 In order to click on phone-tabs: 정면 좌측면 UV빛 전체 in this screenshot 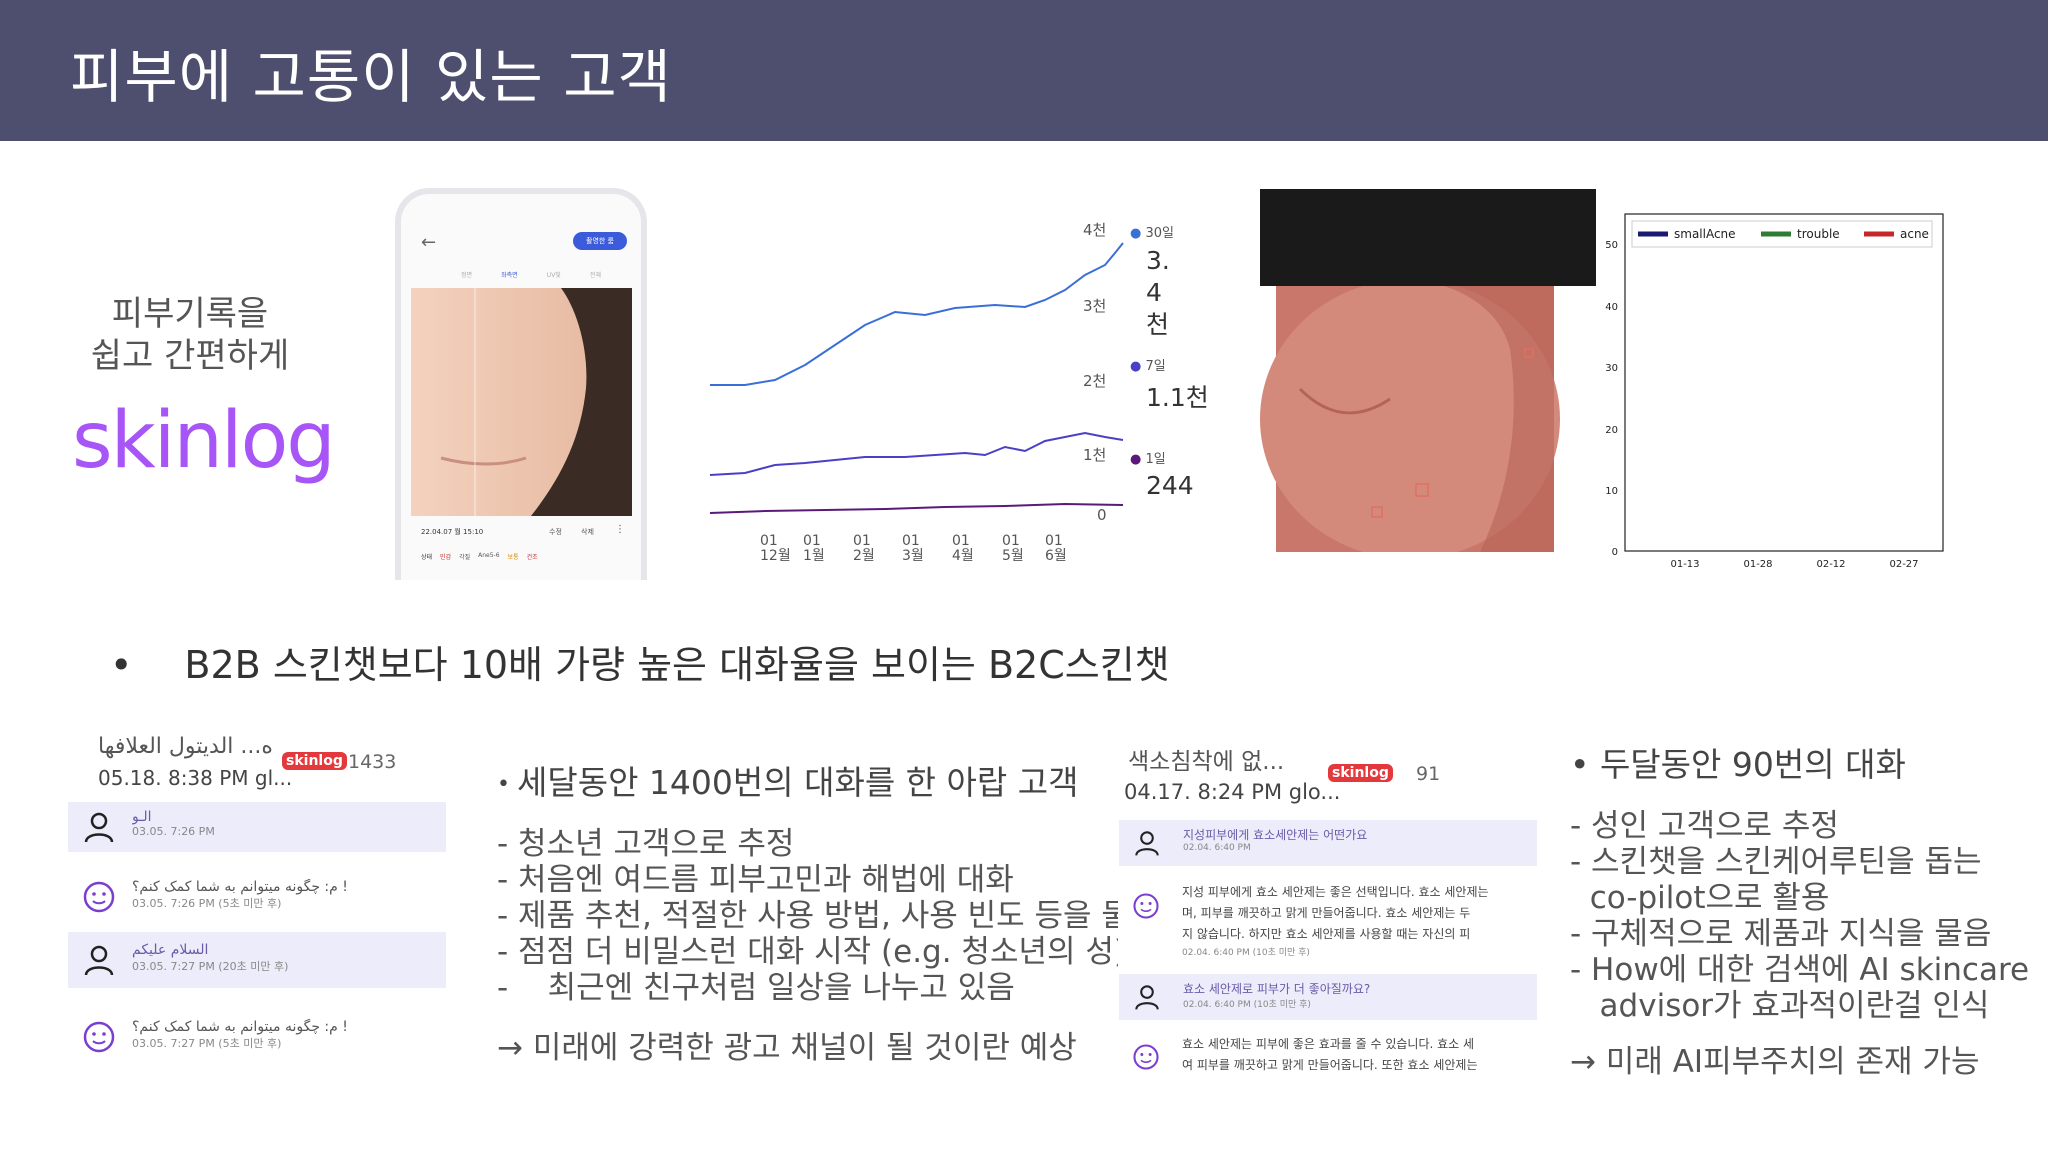, I will do `click(531, 274)`.